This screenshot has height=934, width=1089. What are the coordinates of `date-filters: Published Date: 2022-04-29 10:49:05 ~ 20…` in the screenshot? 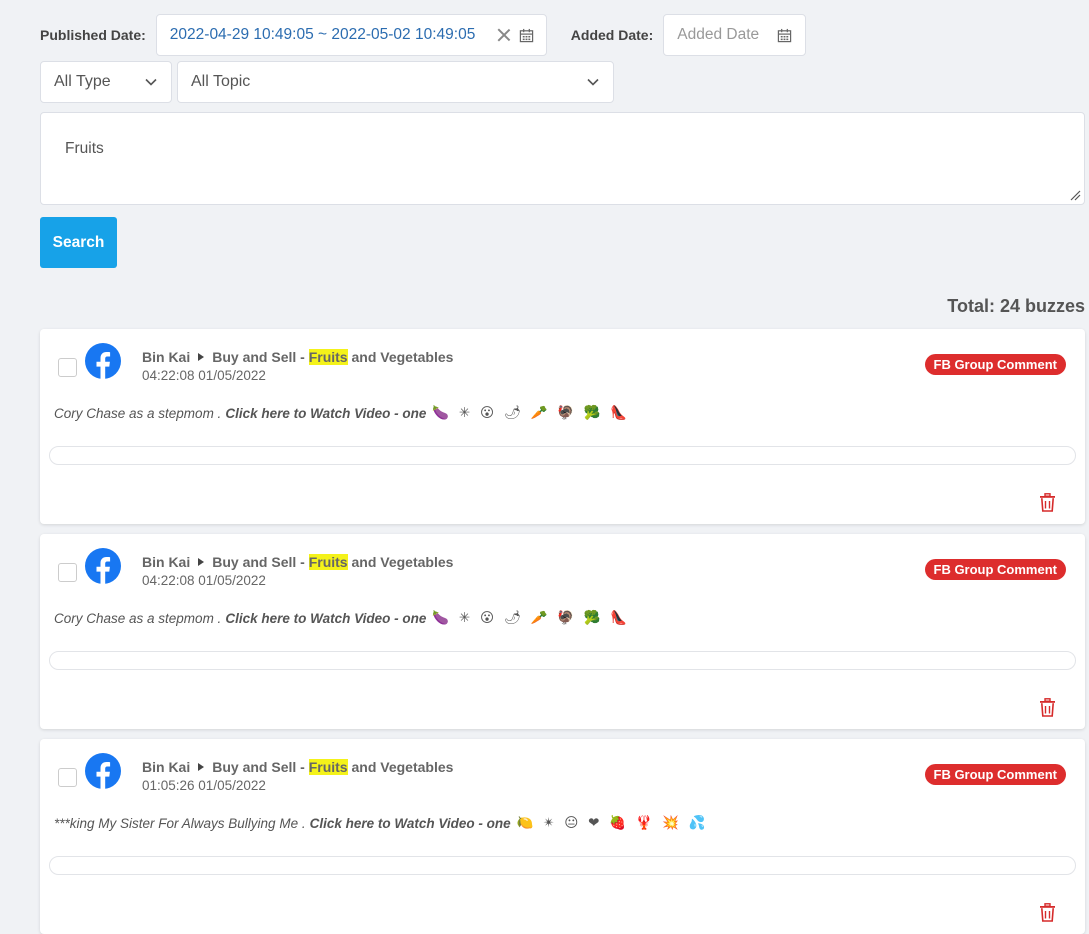 It's located at (423, 35).